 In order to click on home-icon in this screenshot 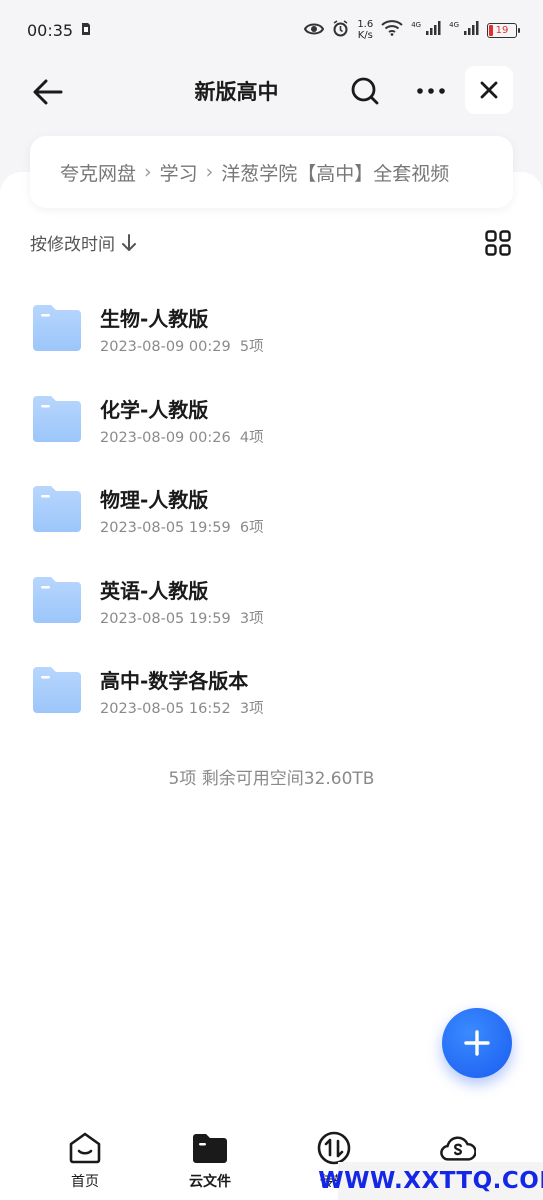, I will do `click(85, 1148)`.